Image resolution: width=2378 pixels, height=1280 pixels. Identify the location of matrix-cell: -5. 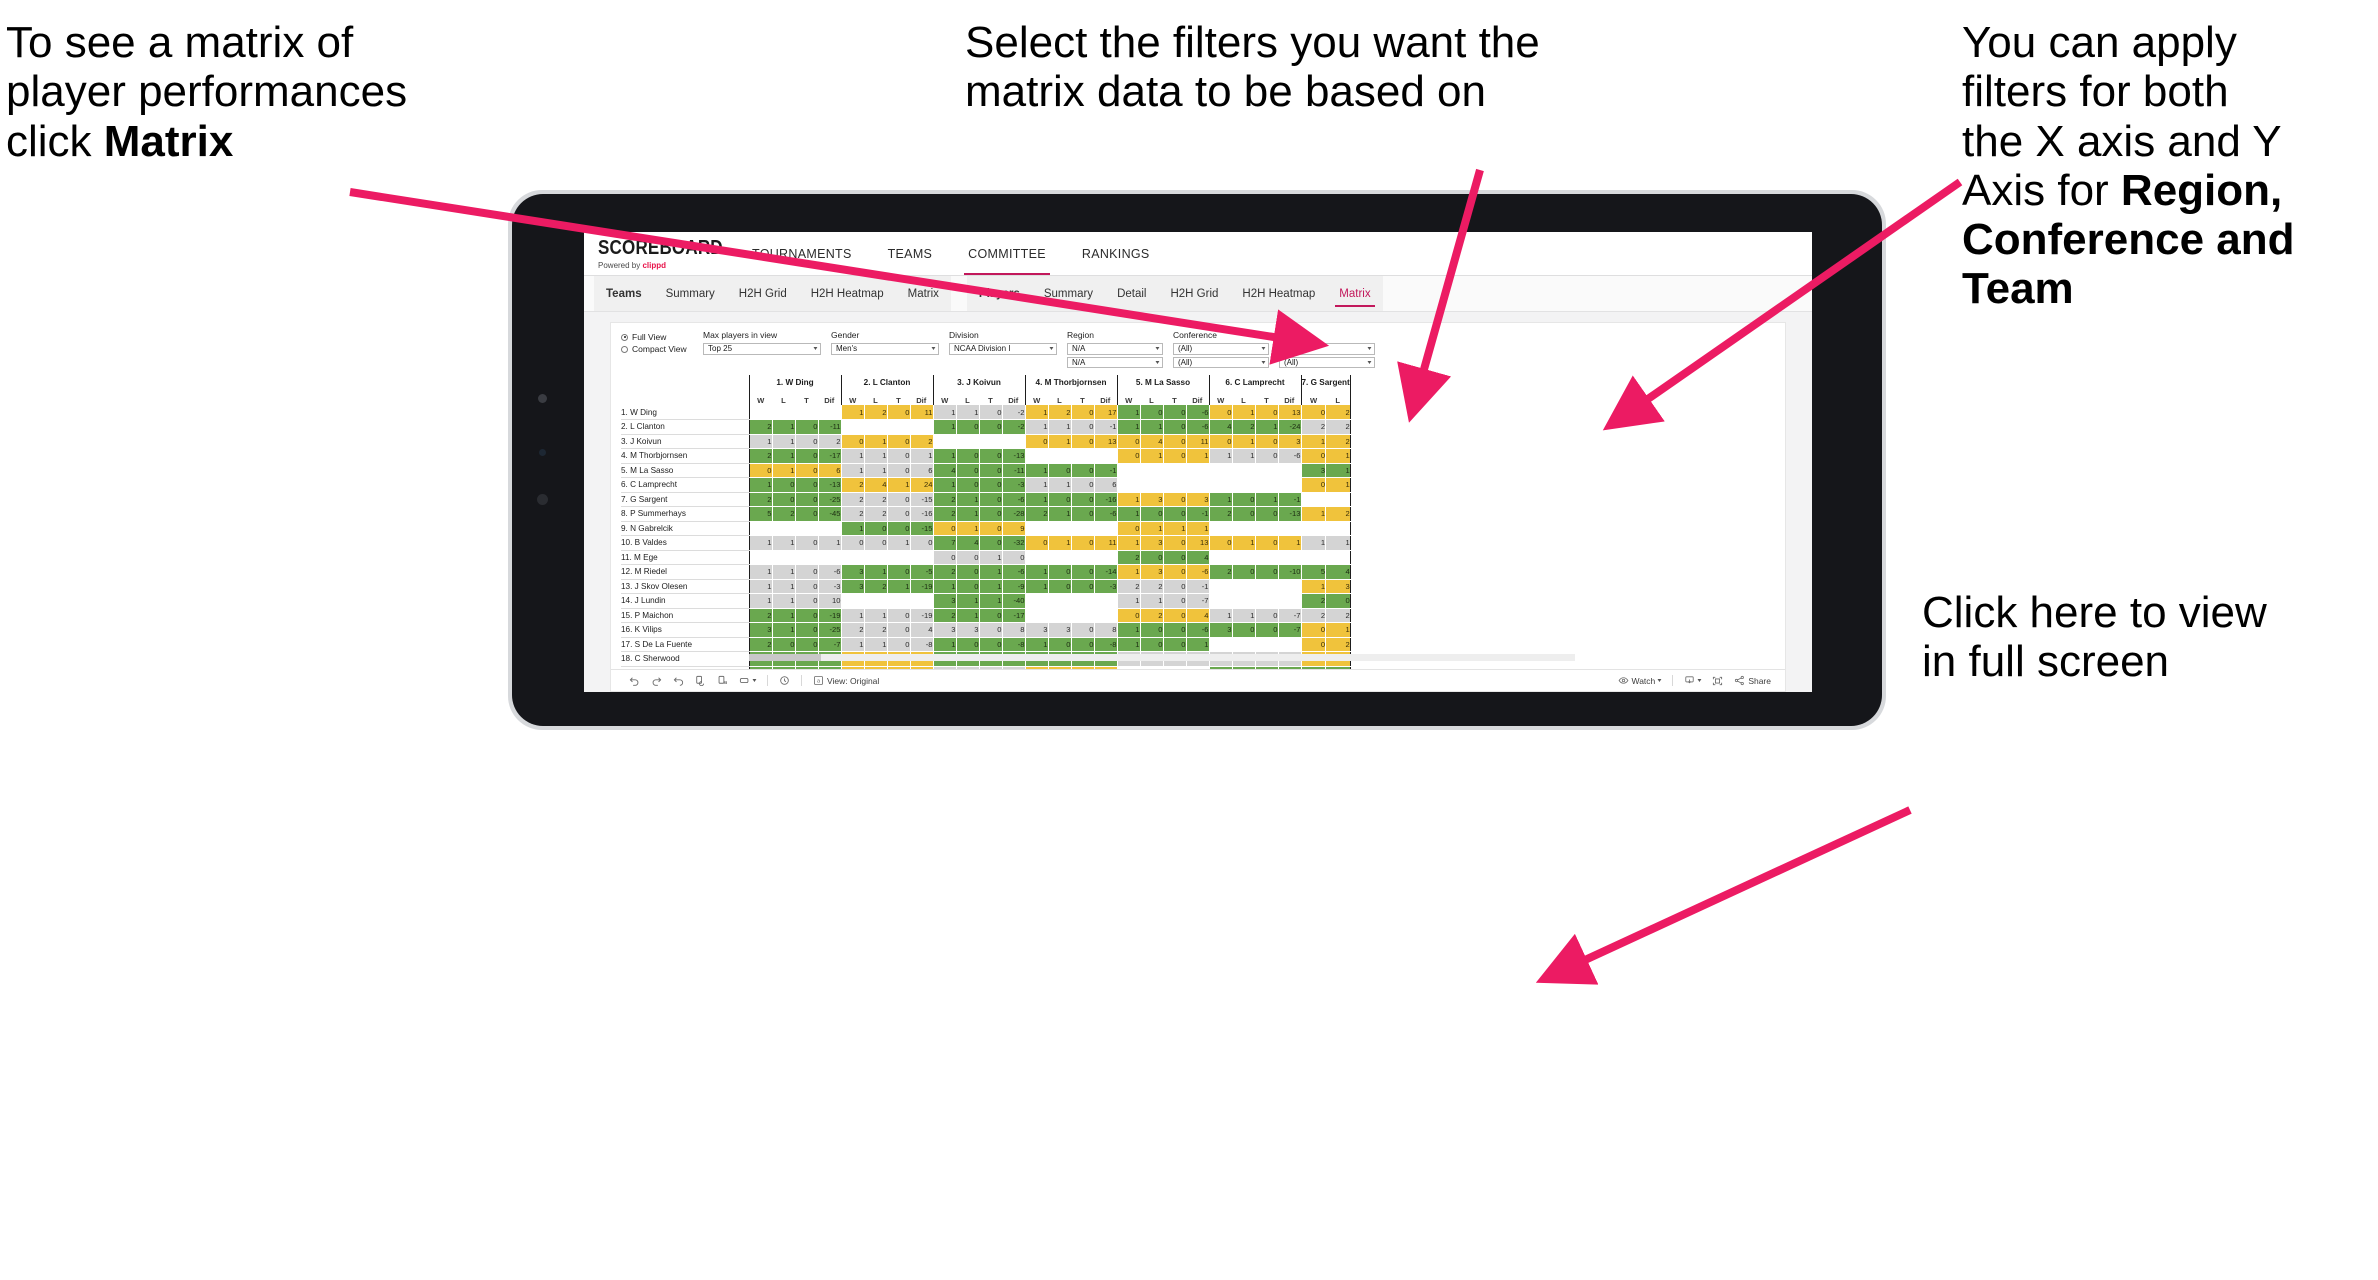
(922, 572).